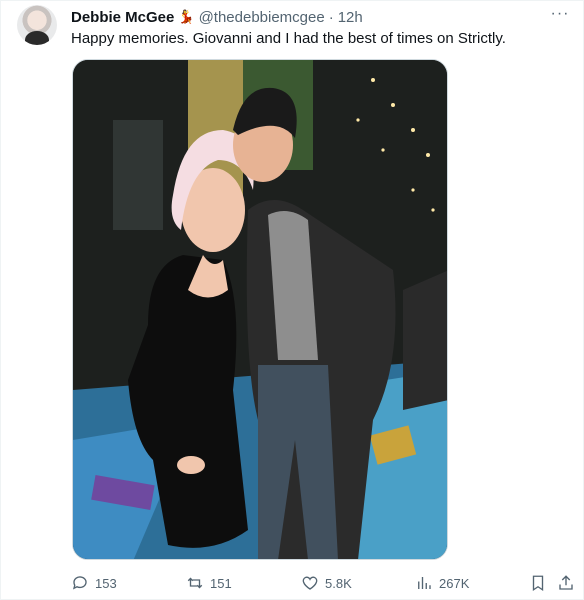 The width and height of the screenshot is (584, 600). Describe the element at coordinates (122, 17) in the screenshot. I see `author-name: Debbie McGee` at that location.